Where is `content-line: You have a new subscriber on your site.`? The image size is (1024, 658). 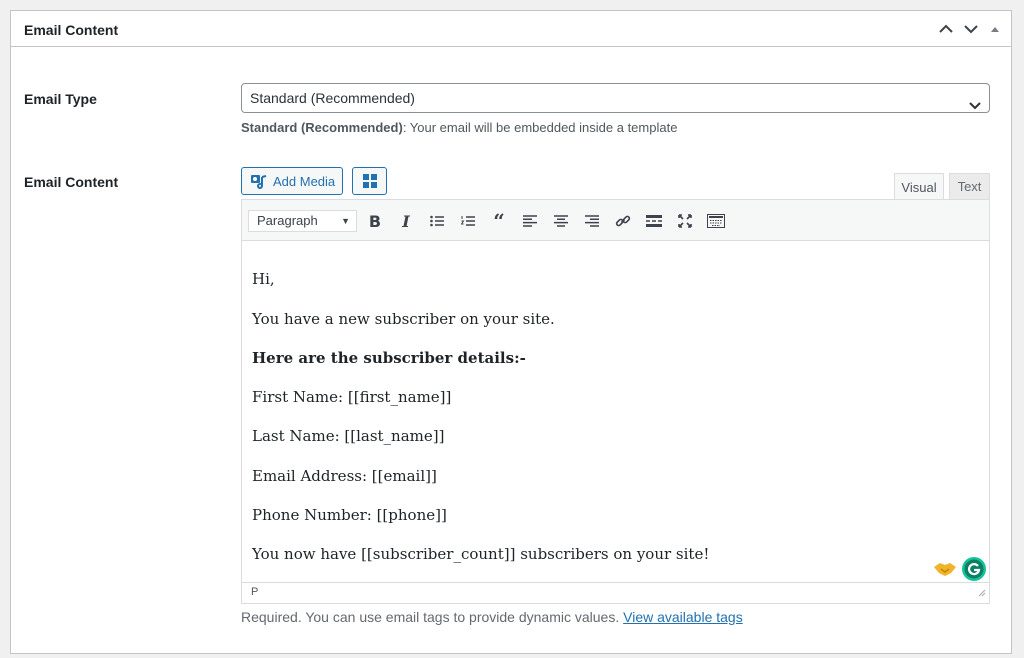
content-line: You have a new subscriber on your site. is located at coordinates (403, 319).